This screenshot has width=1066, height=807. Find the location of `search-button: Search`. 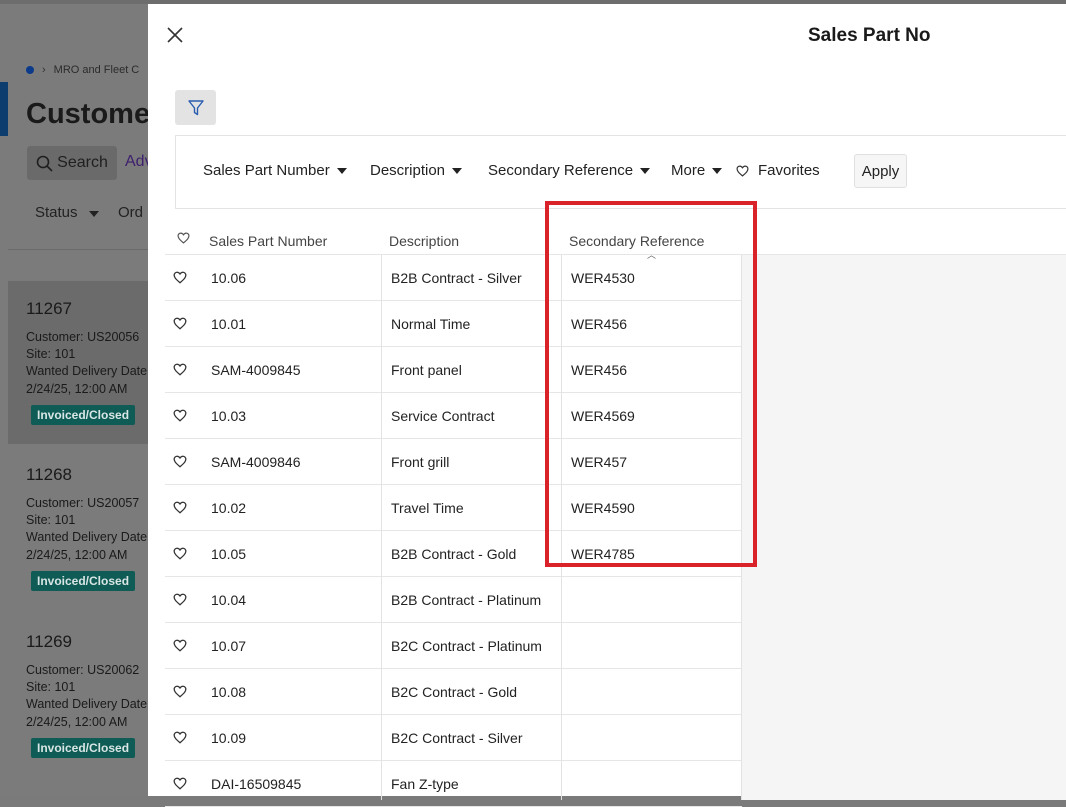

search-button: Search is located at coordinates (72, 163).